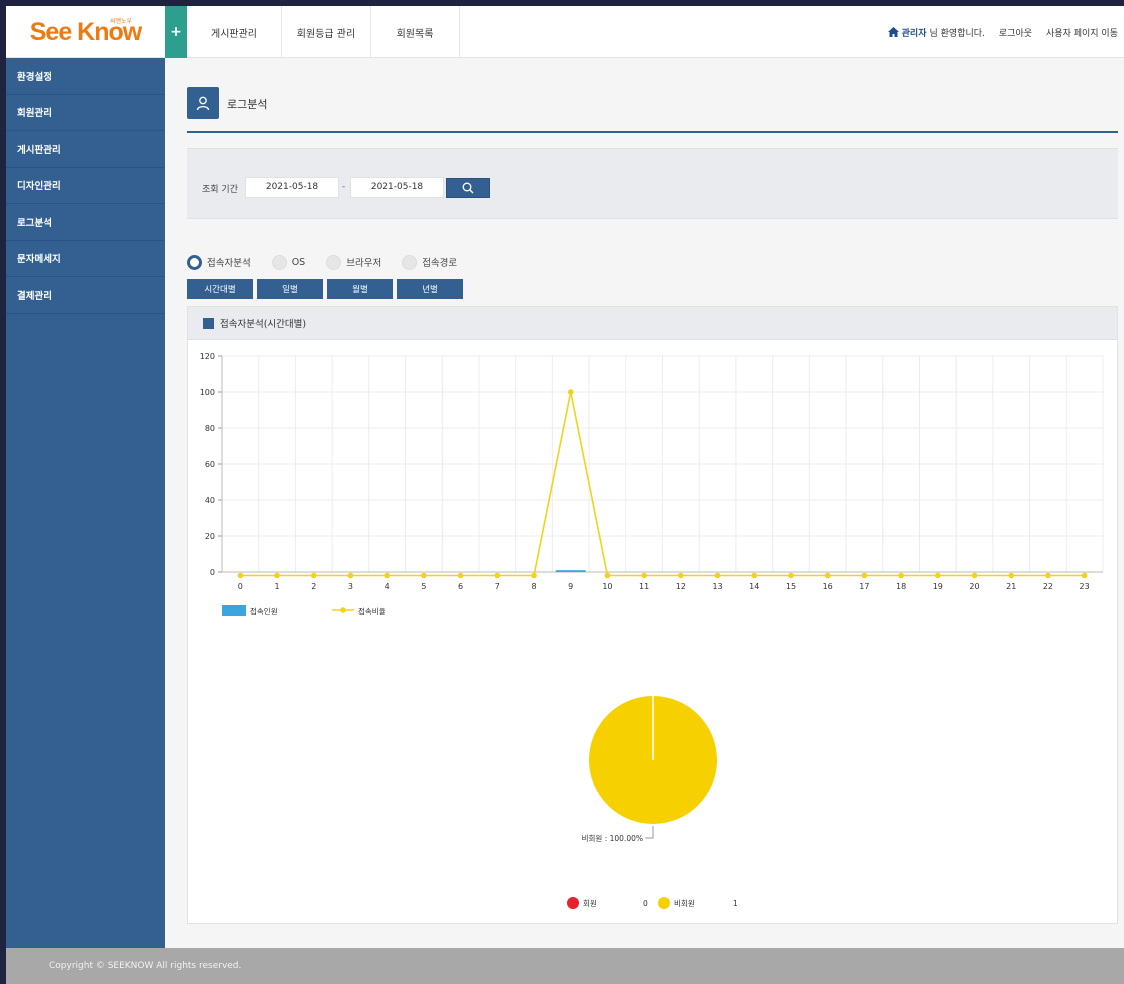 Image resolution: width=1124 pixels, height=984 pixels. Describe the element at coordinates (652, 183) in the screenshot. I see `search-panel: 조회 기간 2021-05-18 - 2021-05-18` at that location.